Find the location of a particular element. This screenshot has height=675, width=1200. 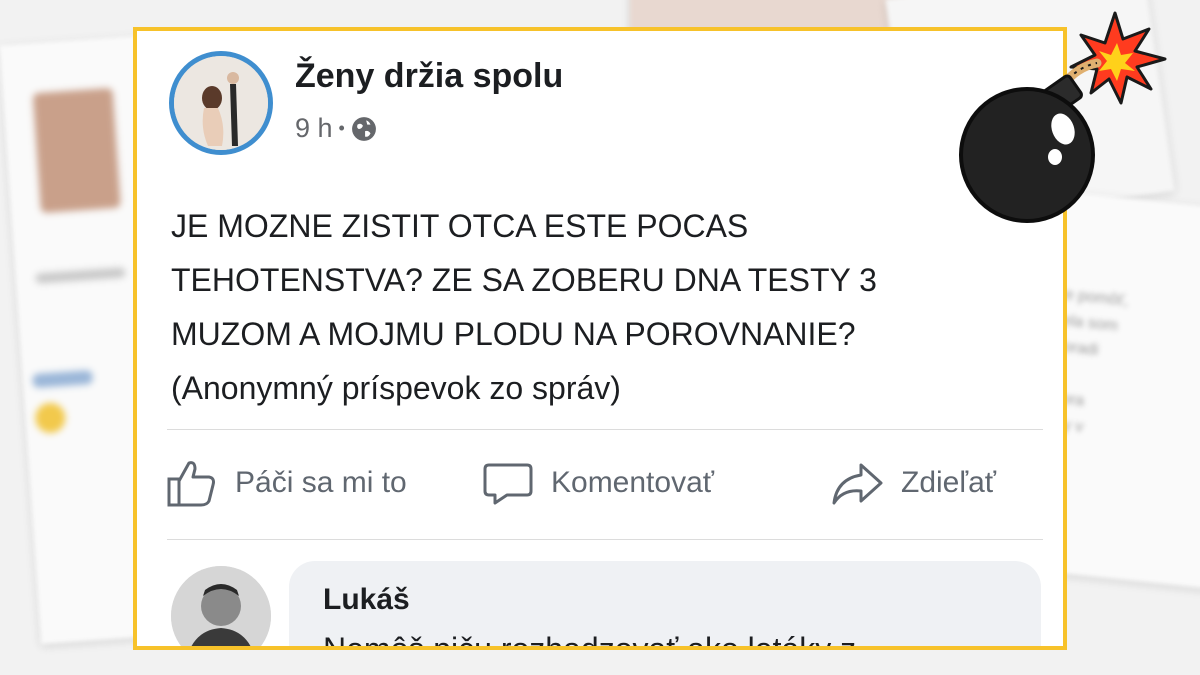

comment-button: Komentovať is located at coordinates (598, 483).